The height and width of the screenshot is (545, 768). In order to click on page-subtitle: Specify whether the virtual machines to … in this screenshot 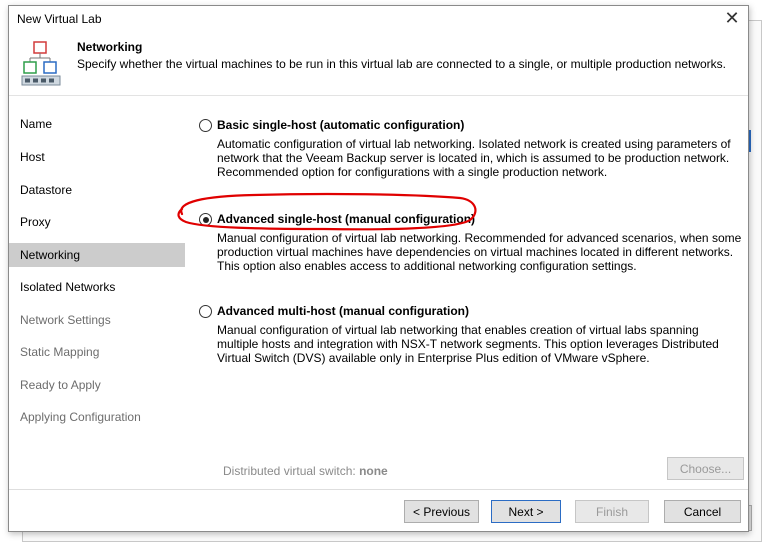, I will do `click(402, 64)`.